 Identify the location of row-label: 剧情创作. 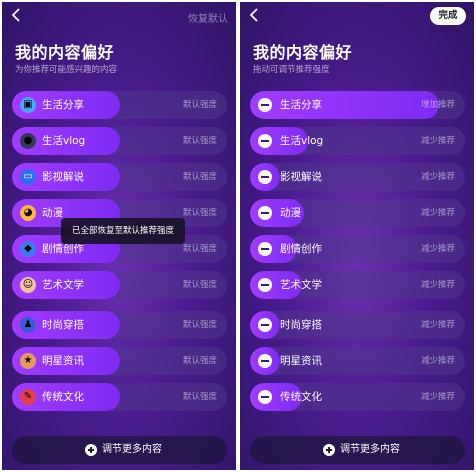
(301, 249).